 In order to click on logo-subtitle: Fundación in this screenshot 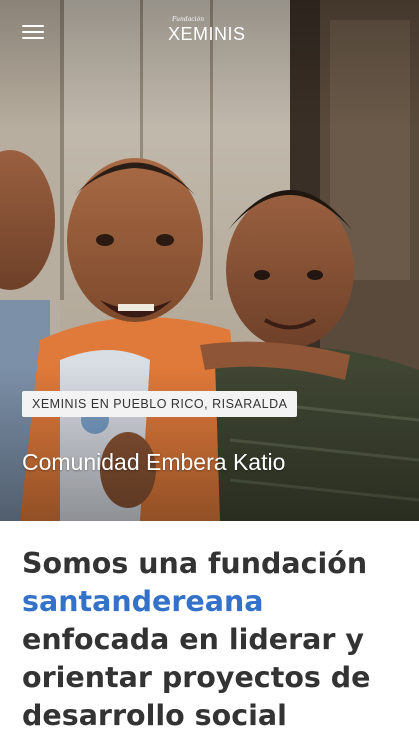, I will do `click(188, 19)`.